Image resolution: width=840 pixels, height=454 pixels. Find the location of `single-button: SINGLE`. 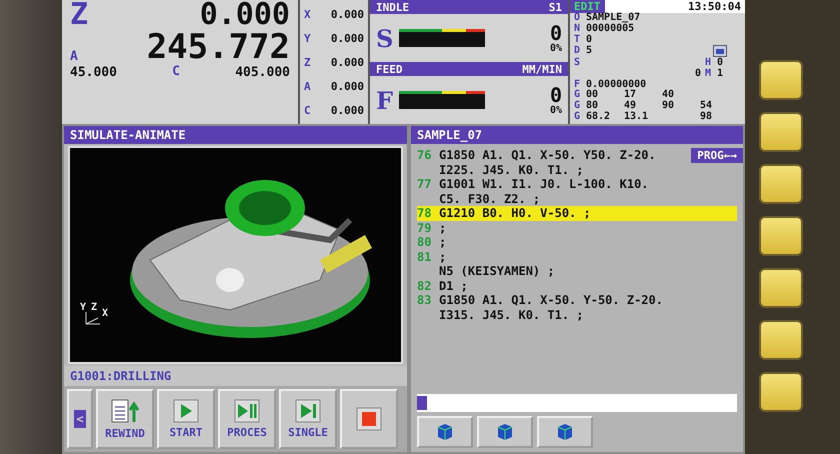

single-button: SINGLE is located at coordinates (308, 419).